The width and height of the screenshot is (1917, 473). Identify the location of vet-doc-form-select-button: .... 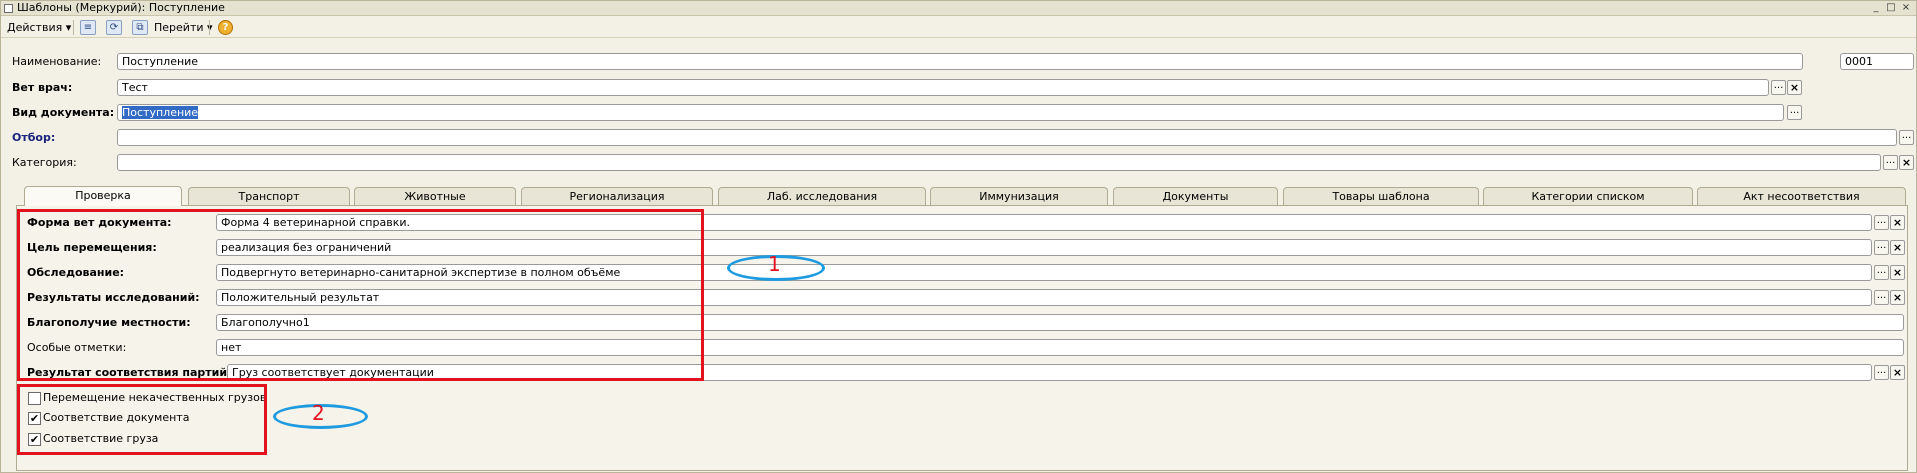
(1881, 222).